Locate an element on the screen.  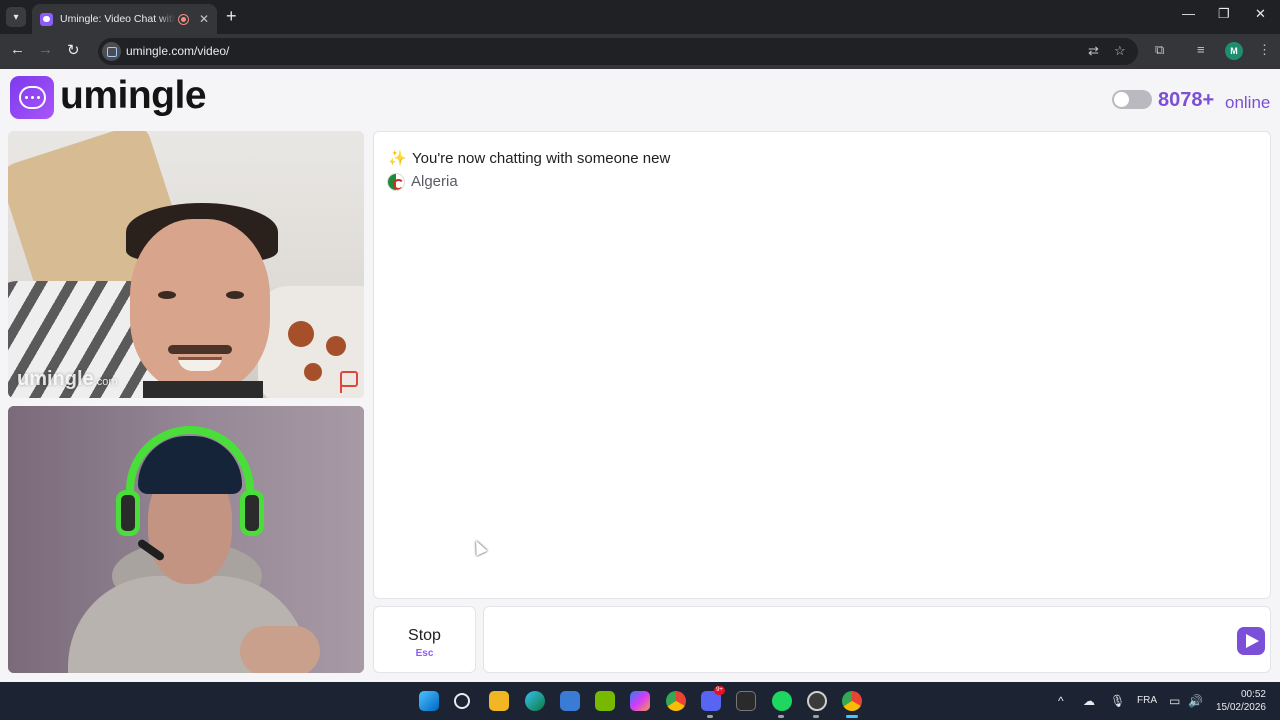
tray-overflow-icon: ^ is located at coordinates (1061, 701).